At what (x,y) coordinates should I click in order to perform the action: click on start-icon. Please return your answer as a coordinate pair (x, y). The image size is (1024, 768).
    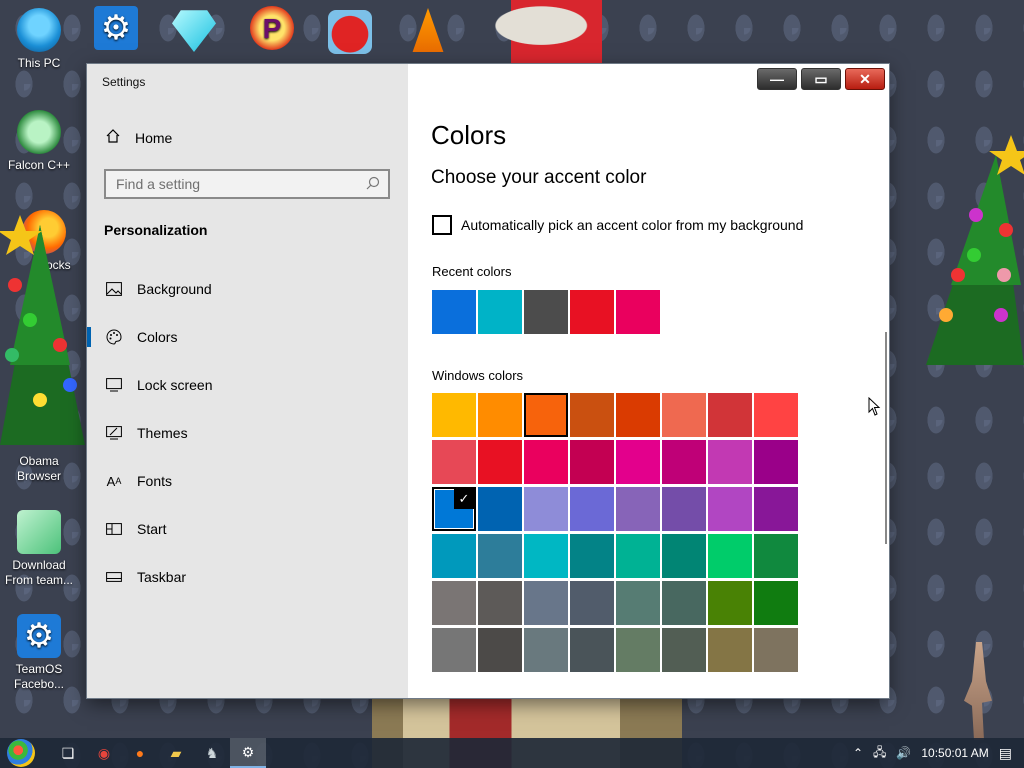
    Looking at the image, I should click on (114, 529).